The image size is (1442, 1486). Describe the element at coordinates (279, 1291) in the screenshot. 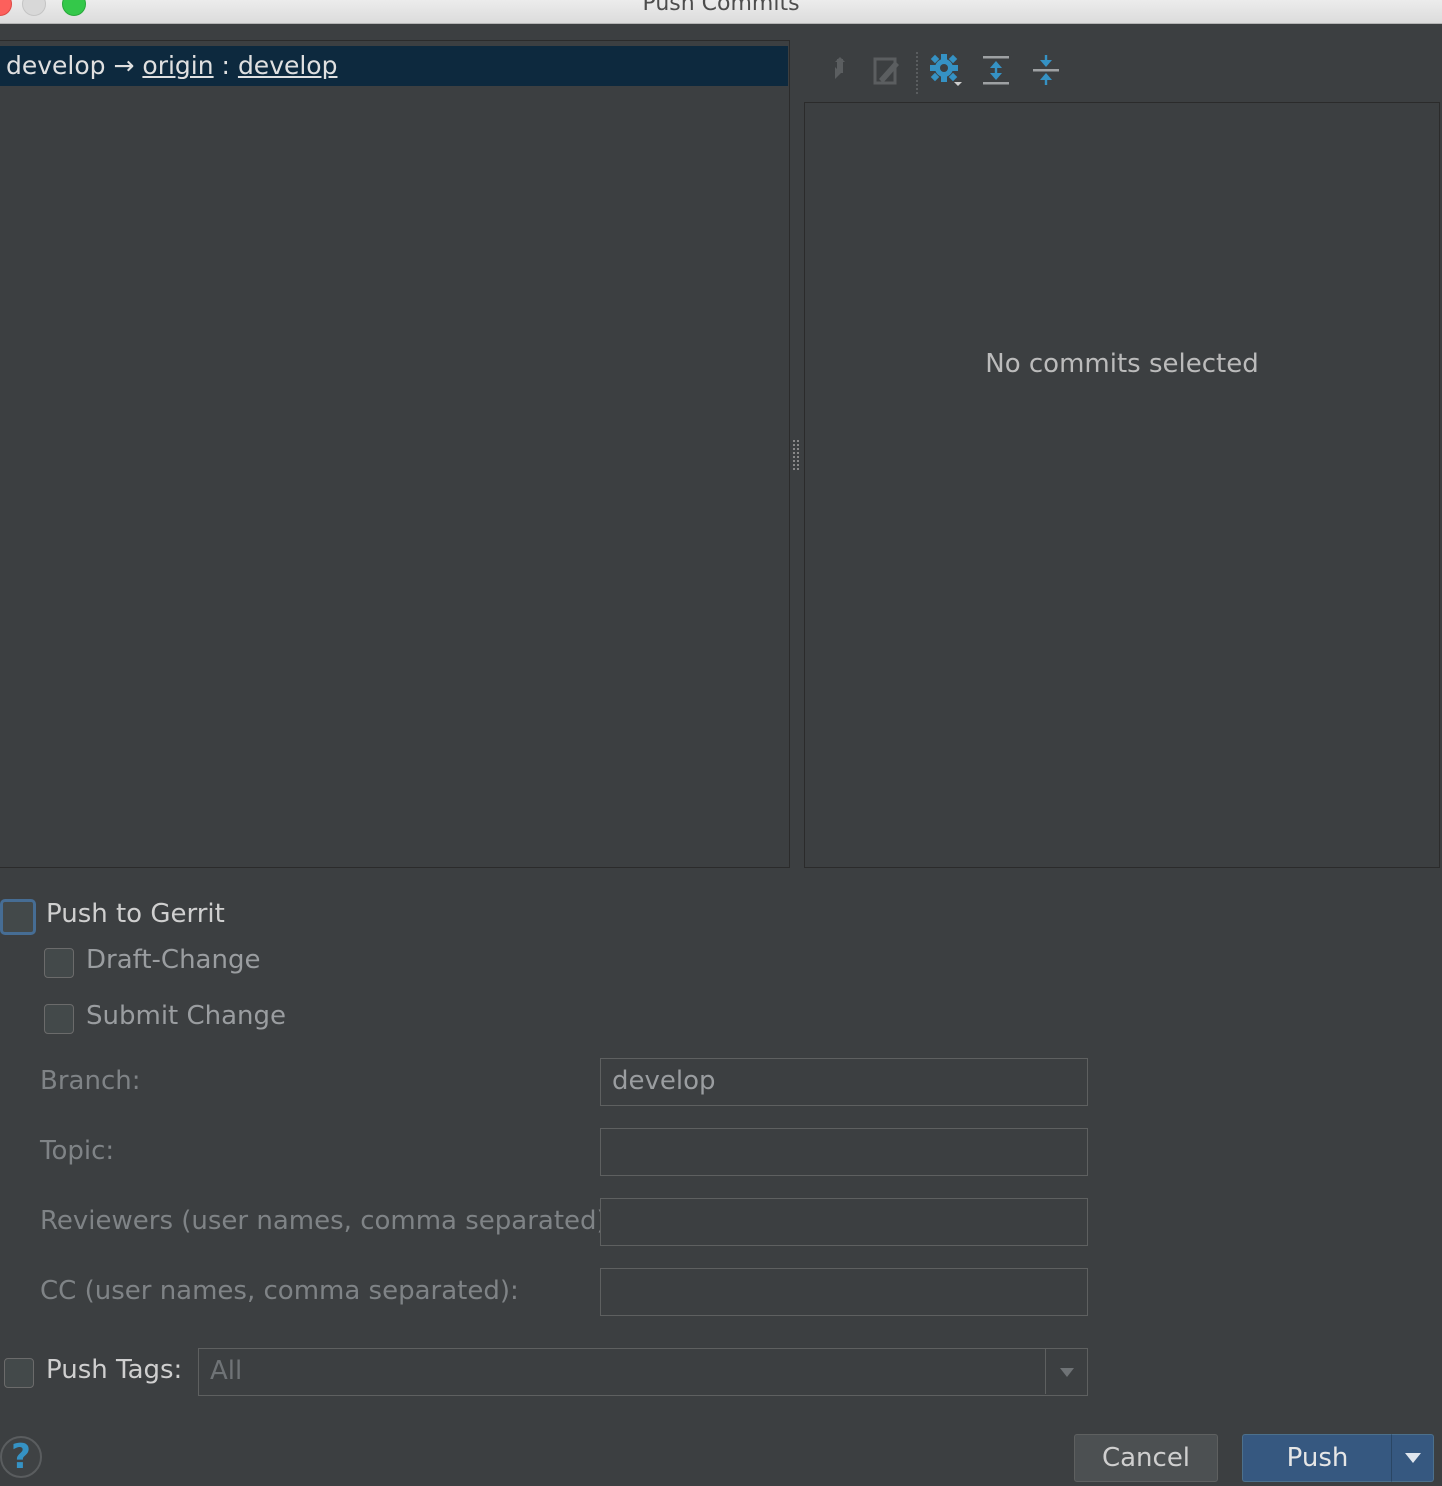

I see `cc-field-label: CC (user names, comma separated):` at that location.